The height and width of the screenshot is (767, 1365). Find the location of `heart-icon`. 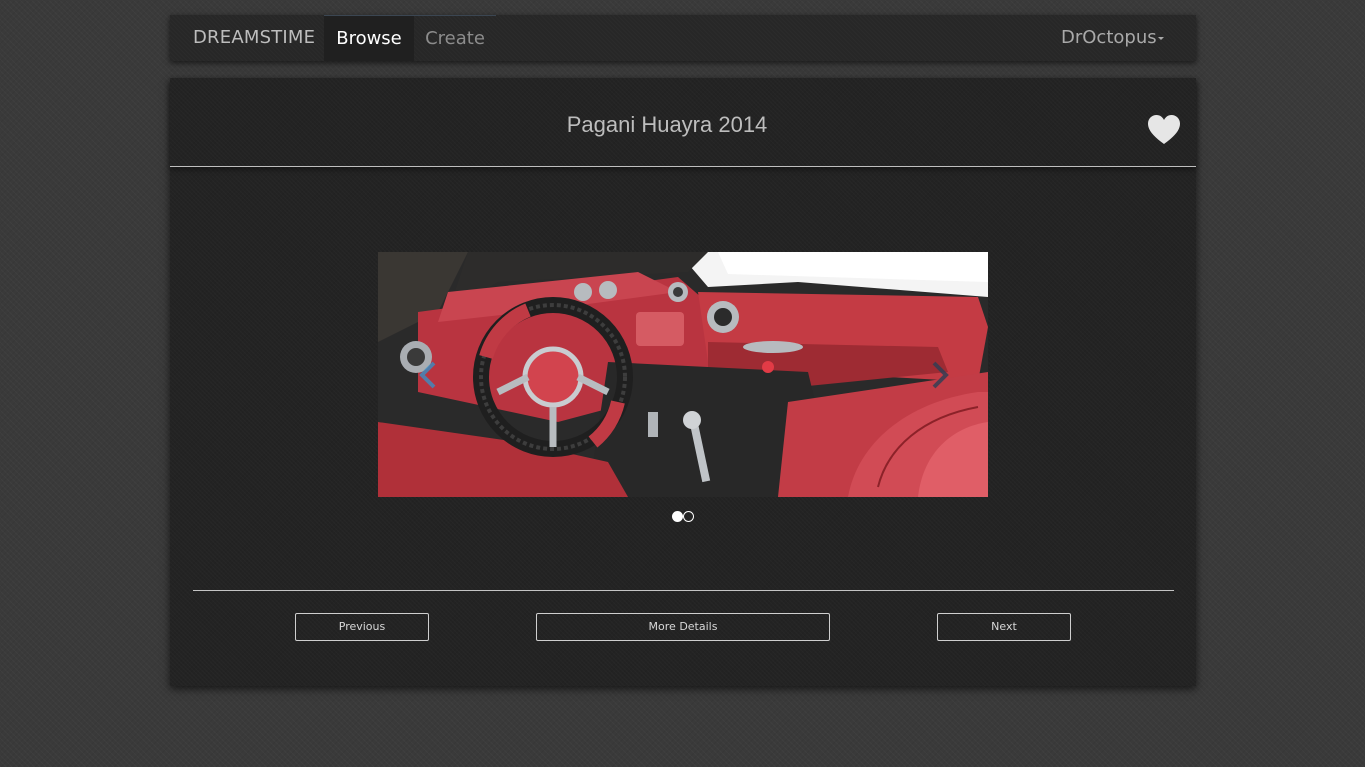

heart-icon is located at coordinates (1164, 129).